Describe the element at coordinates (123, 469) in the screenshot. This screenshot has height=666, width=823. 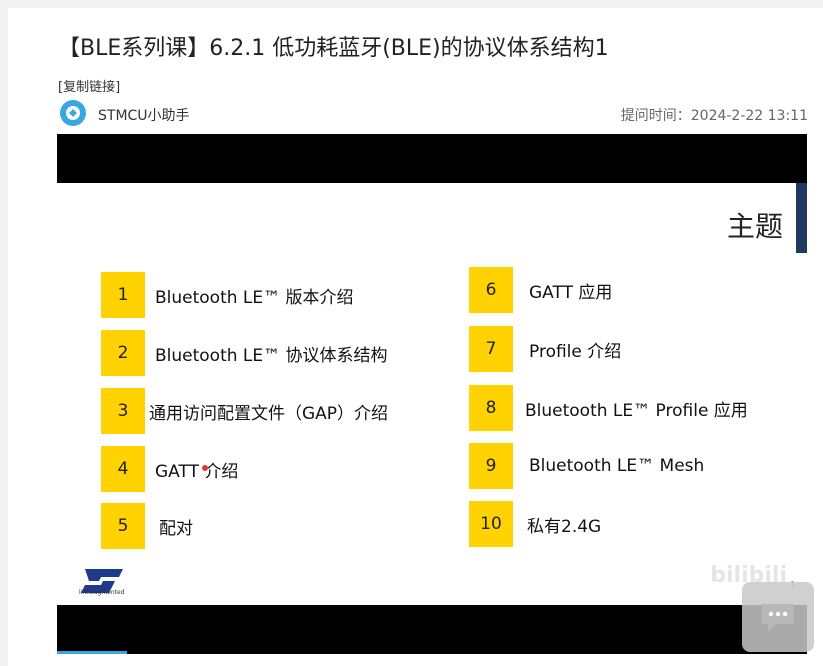
I see `topic-number: 4` at that location.